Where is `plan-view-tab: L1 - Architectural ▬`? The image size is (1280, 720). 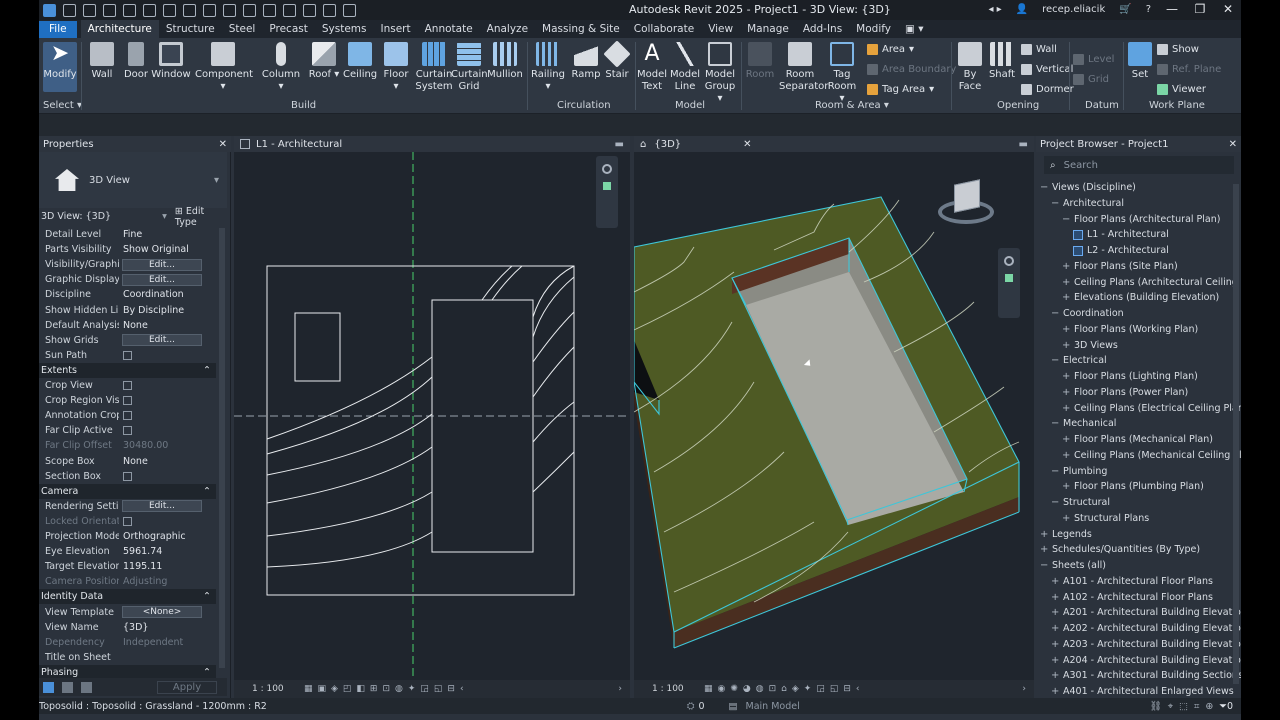 plan-view-tab: L1 - Architectural ▬ is located at coordinates (432, 144).